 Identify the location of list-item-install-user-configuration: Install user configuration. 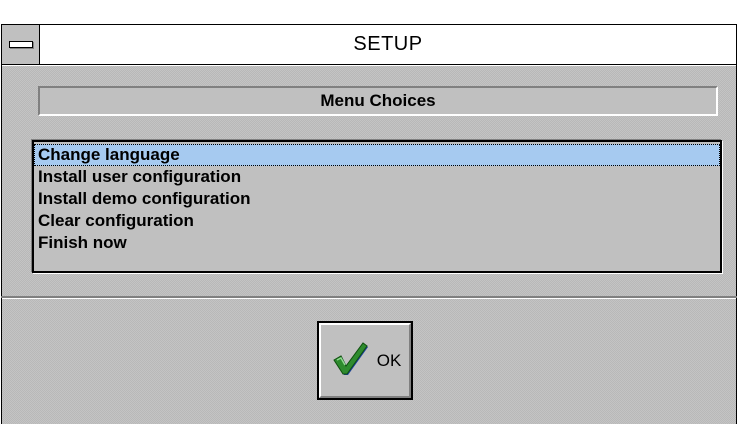
(377, 177).